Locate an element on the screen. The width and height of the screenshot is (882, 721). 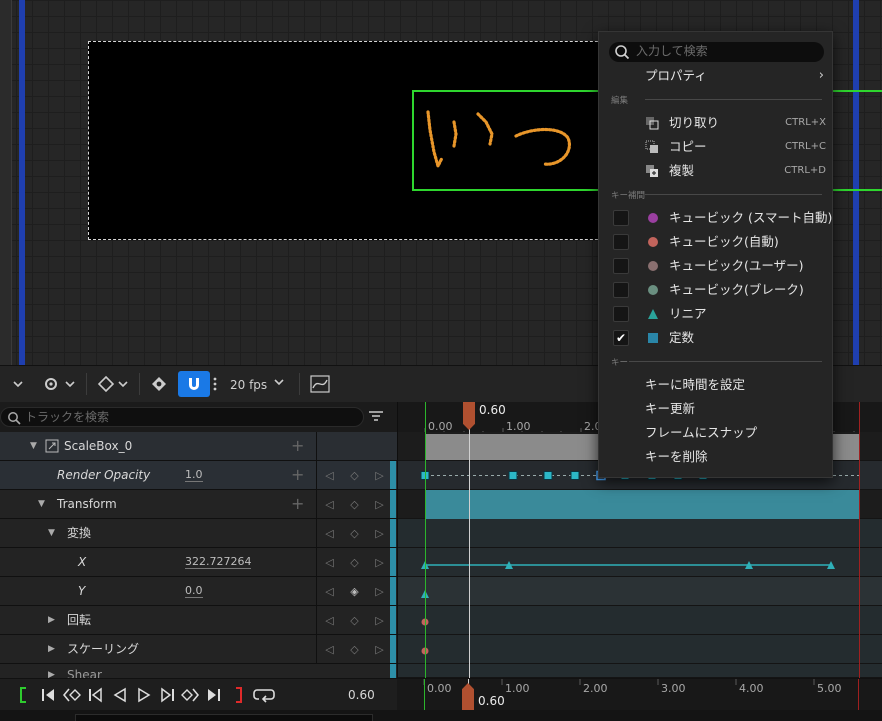
transform-settings-dropdown is located at coordinates (59, 384).